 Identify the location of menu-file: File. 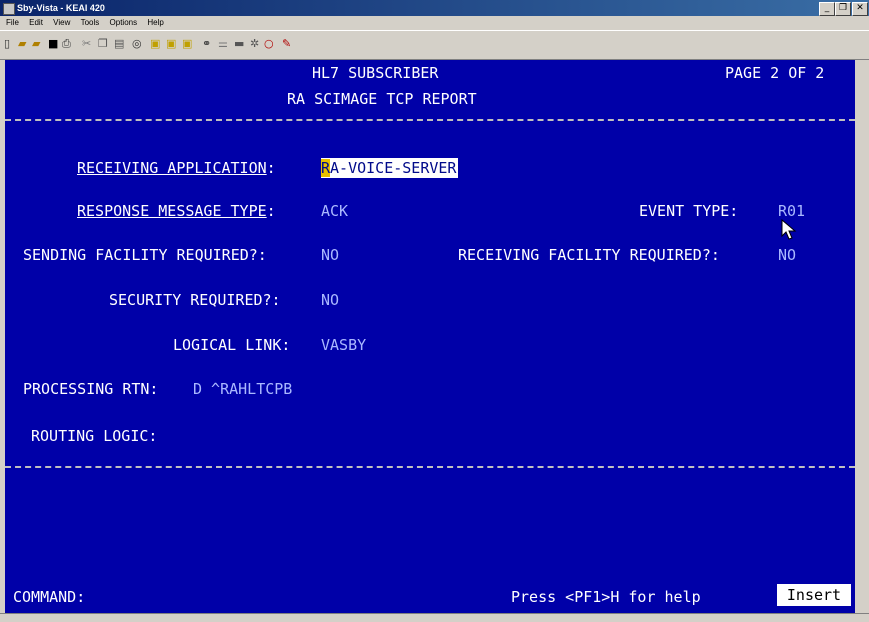
(12, 22).